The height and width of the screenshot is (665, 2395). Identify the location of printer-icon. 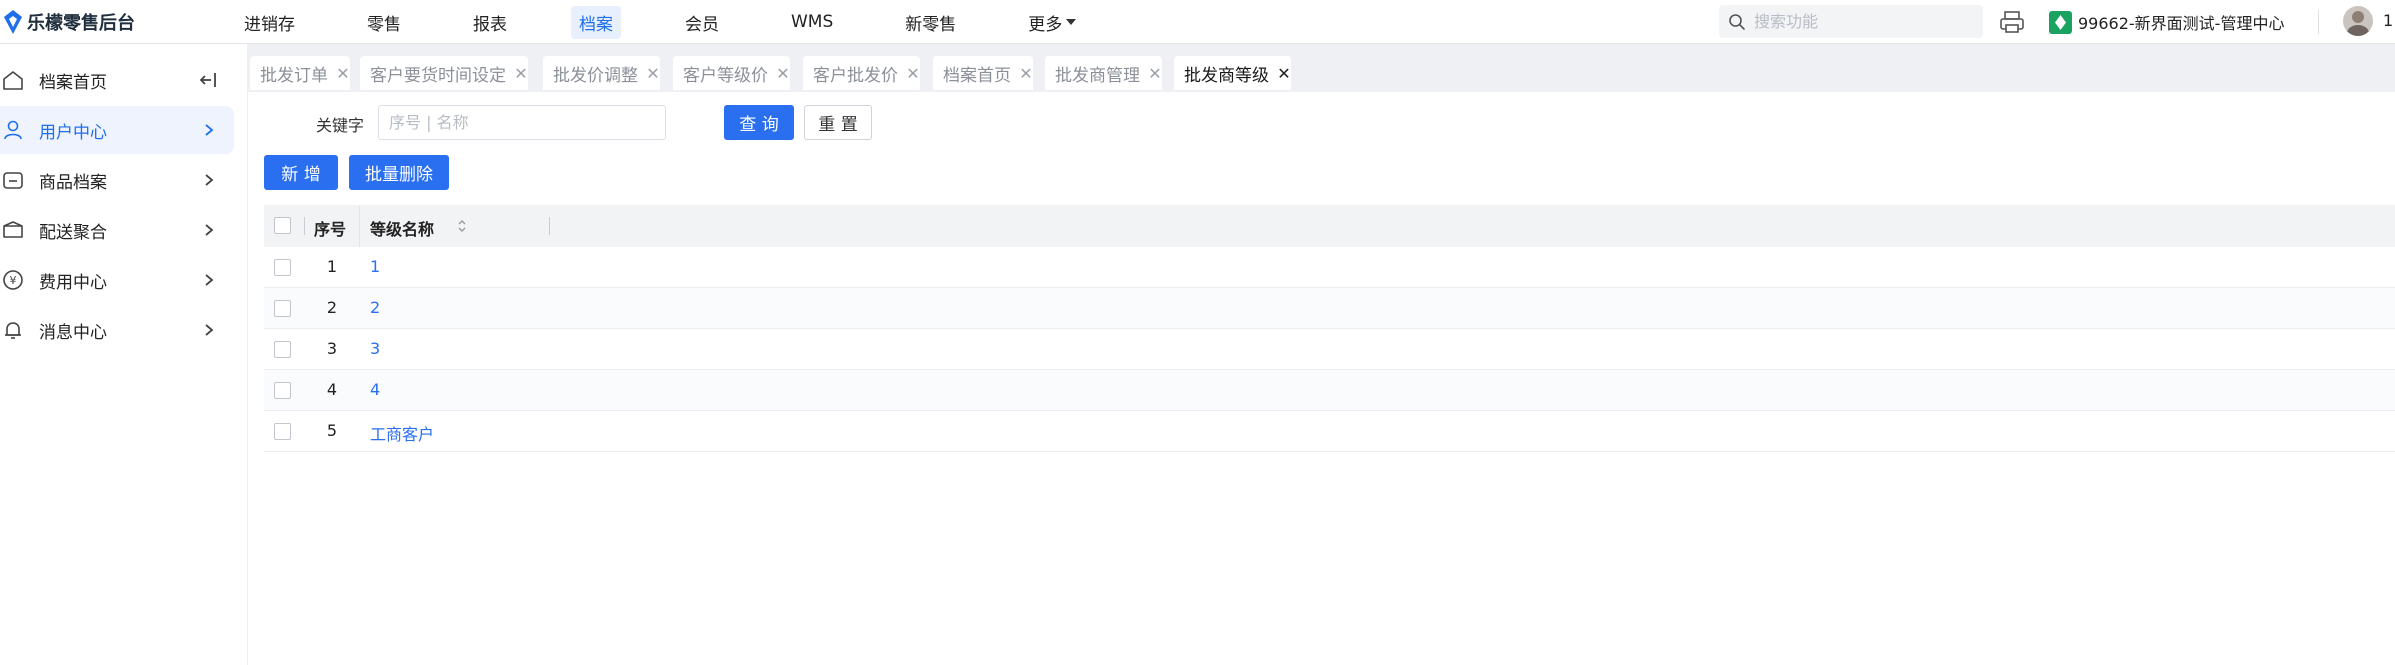
(2012, 22).